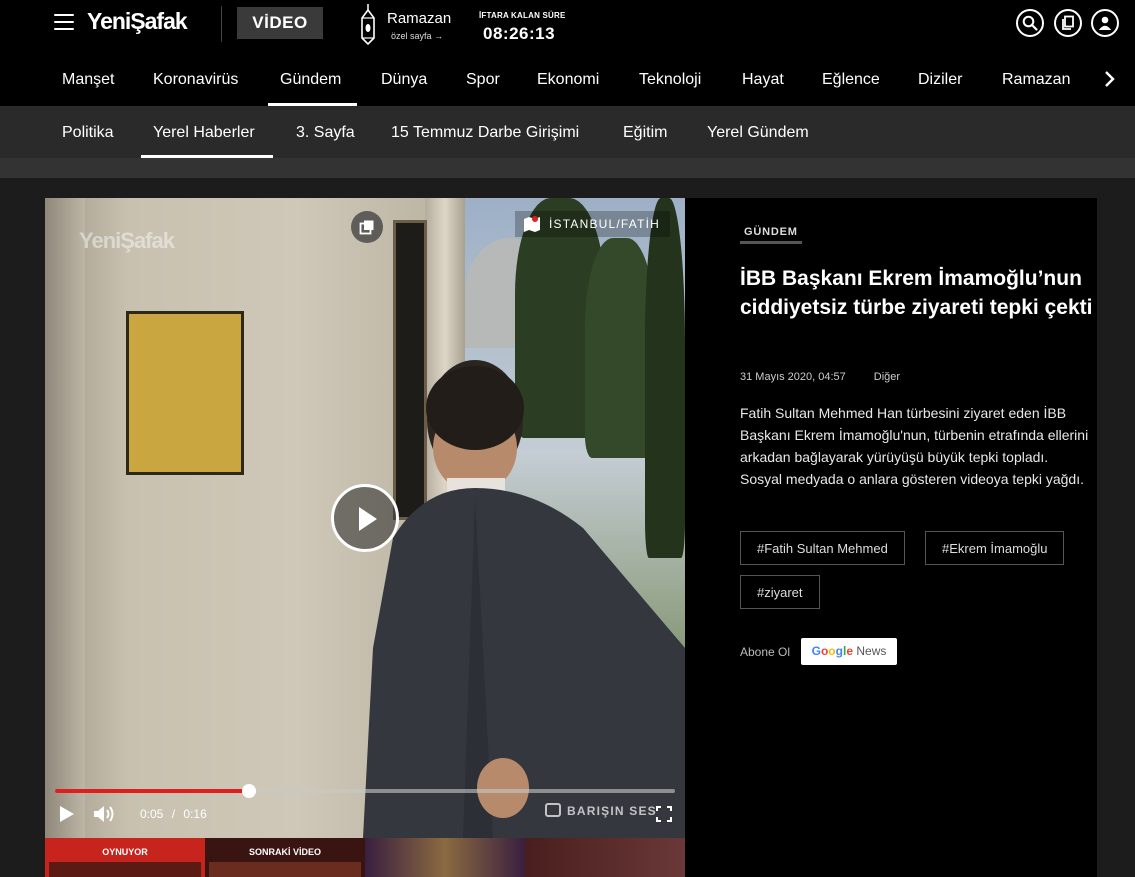 Image resolution: width=1135 pixels, height=877 pixels. What do you see at coordinates (368, 25) in the screenshot?
I see `lantern-icon` at bounding box center [368, 25].